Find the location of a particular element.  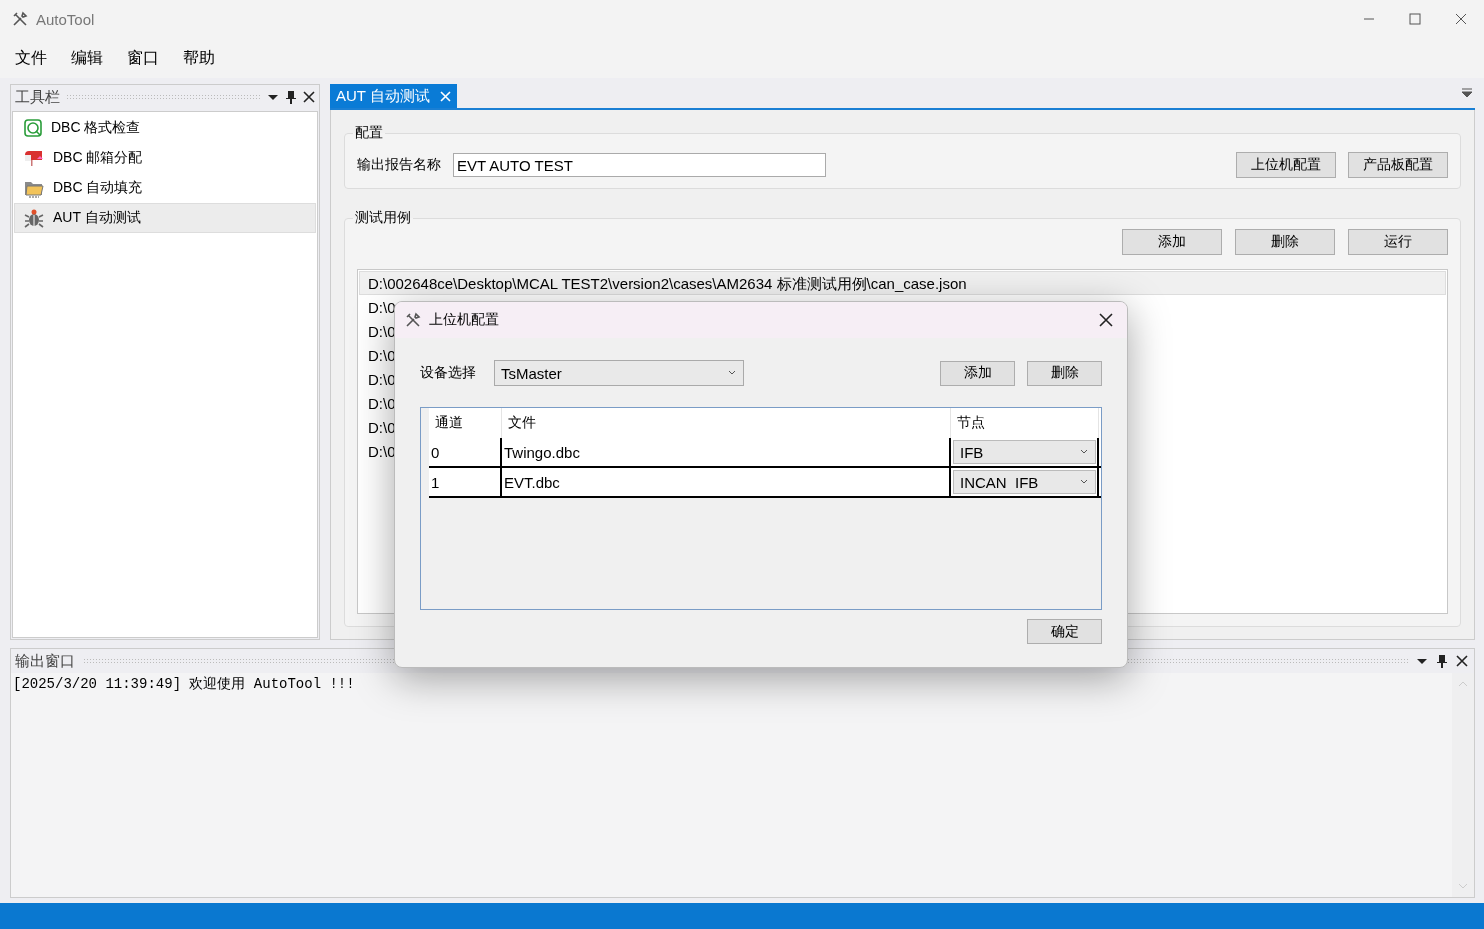

document-tab: AUT 自动测试 is located at coordinates (393, 96).